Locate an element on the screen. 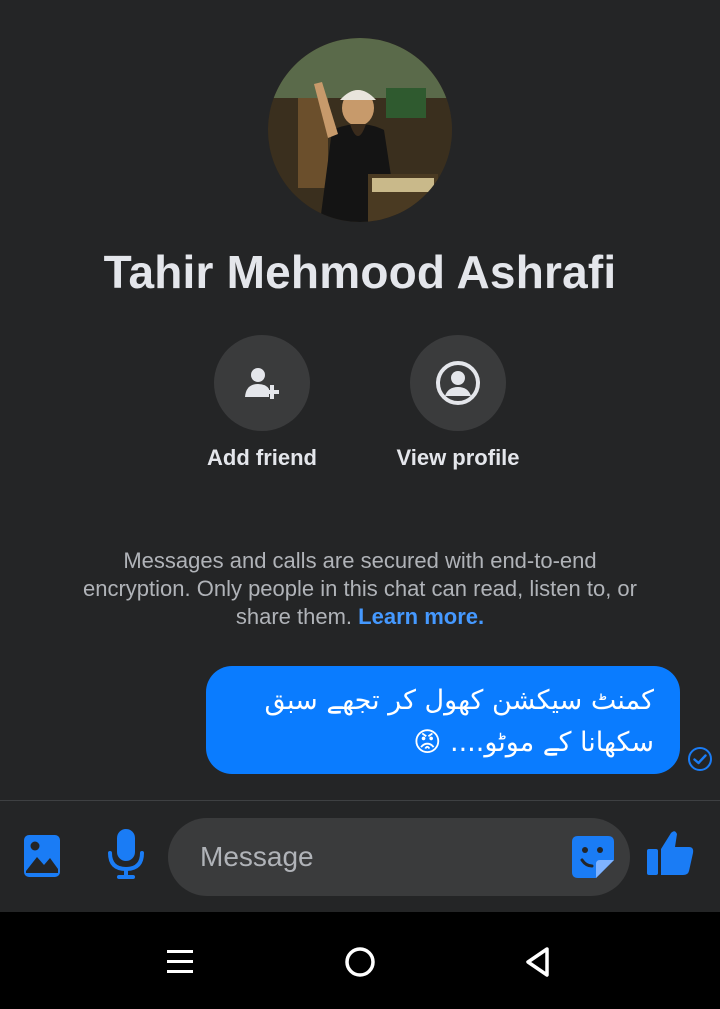 This screenshot has width=720, height=1009. check-circle-icon is located at coordinates (700, 759).